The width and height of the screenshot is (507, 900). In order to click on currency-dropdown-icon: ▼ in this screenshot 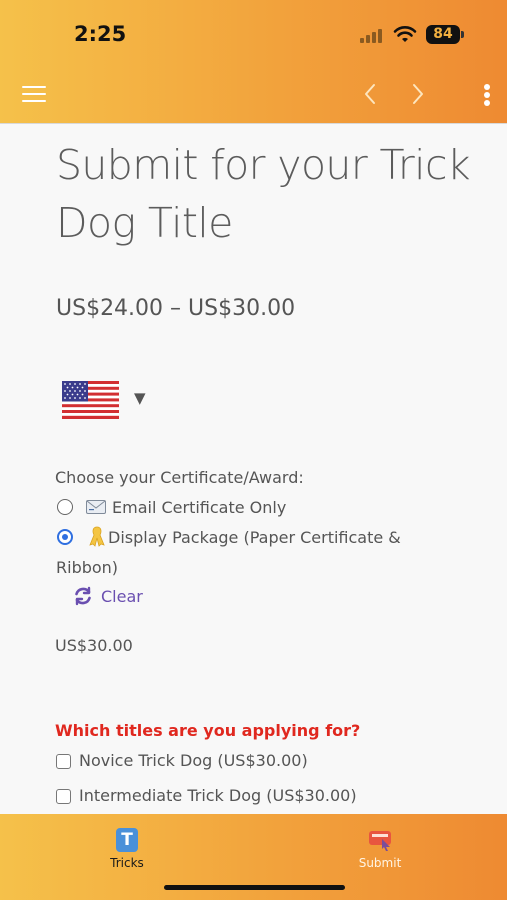, I will do `click(140, 398)`.